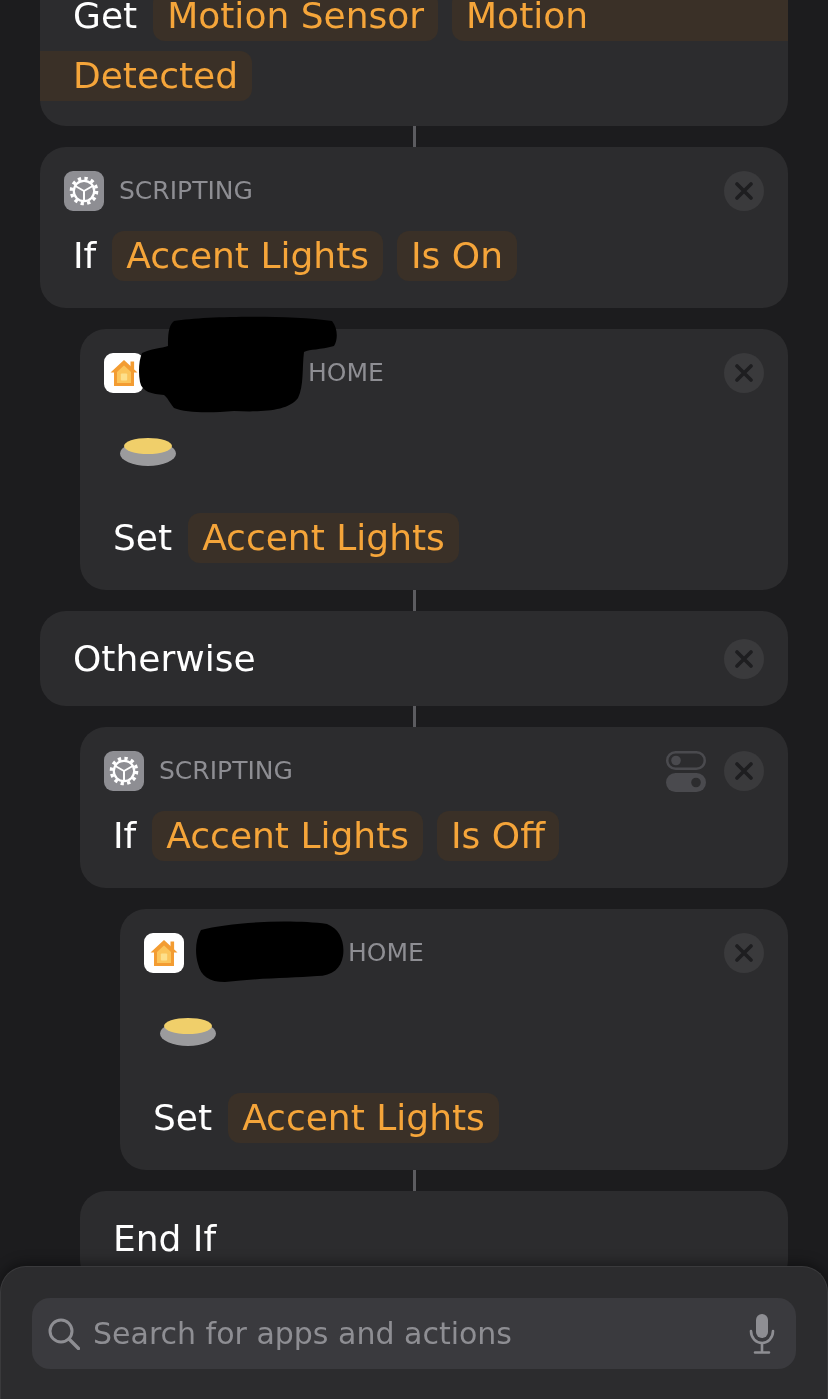  What do you see at coordinates (146, 76) in the screenshot?
I see `parameter-token: Detected` at bounding box center [146, 76].